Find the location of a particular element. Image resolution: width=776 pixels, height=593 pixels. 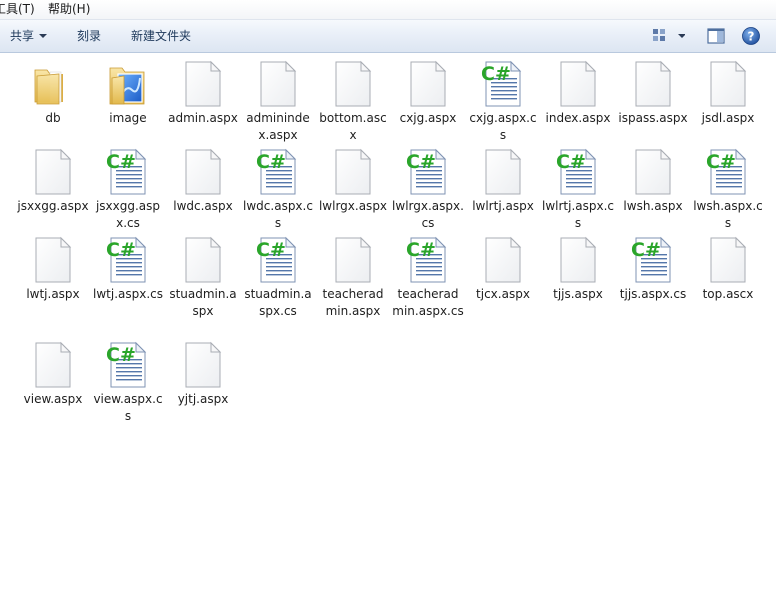

menu-help: 帮助(H) is located at coordinates (69, 9).